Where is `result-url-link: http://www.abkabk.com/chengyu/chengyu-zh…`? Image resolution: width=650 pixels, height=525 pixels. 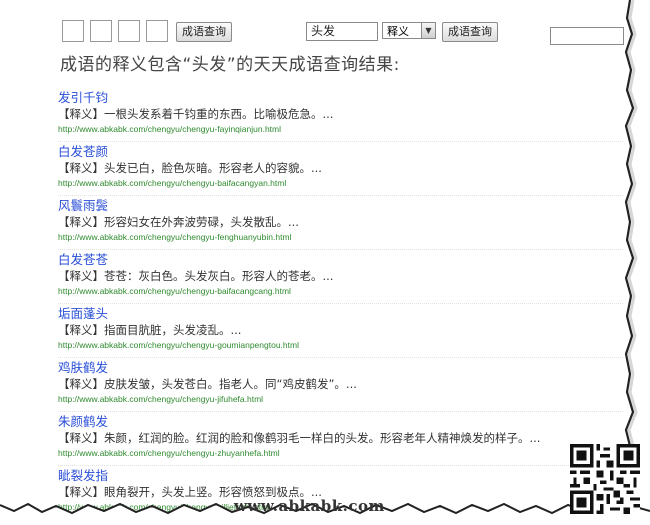 result-url-link: http://www.abkabk.com/chengyu/chengyu-zh… is located at coordinates (340, 453).